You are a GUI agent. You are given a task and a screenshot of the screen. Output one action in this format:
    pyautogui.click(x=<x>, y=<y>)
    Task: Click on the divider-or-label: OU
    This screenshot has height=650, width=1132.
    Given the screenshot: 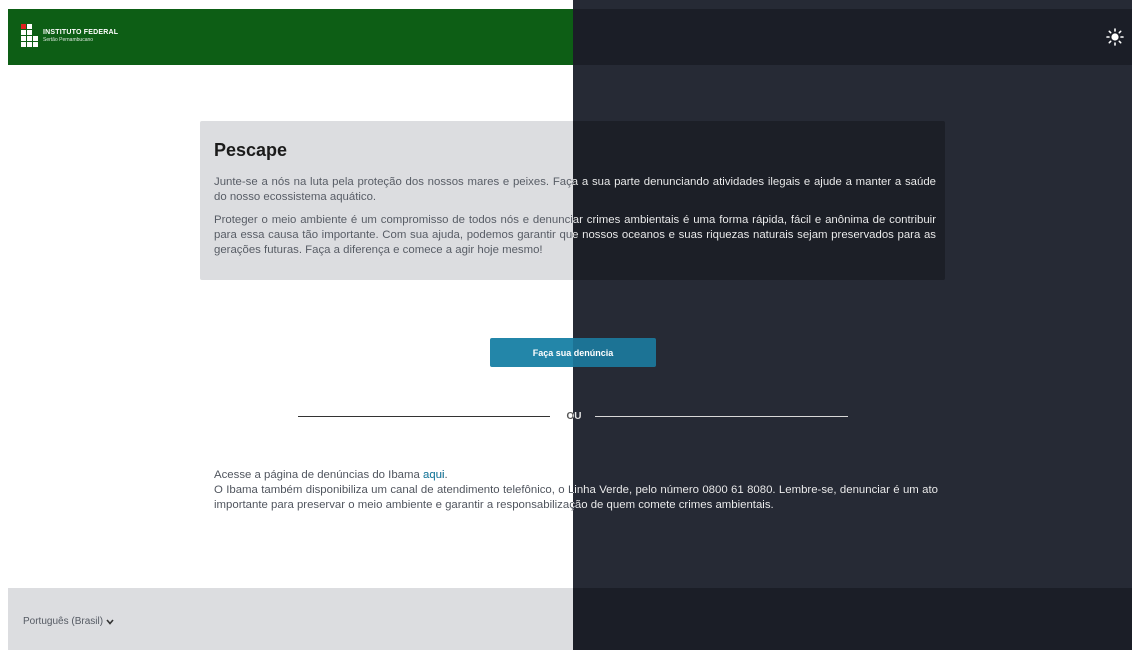 What is the action you would take?
    pyautogui.click(x=574, y=416)
    